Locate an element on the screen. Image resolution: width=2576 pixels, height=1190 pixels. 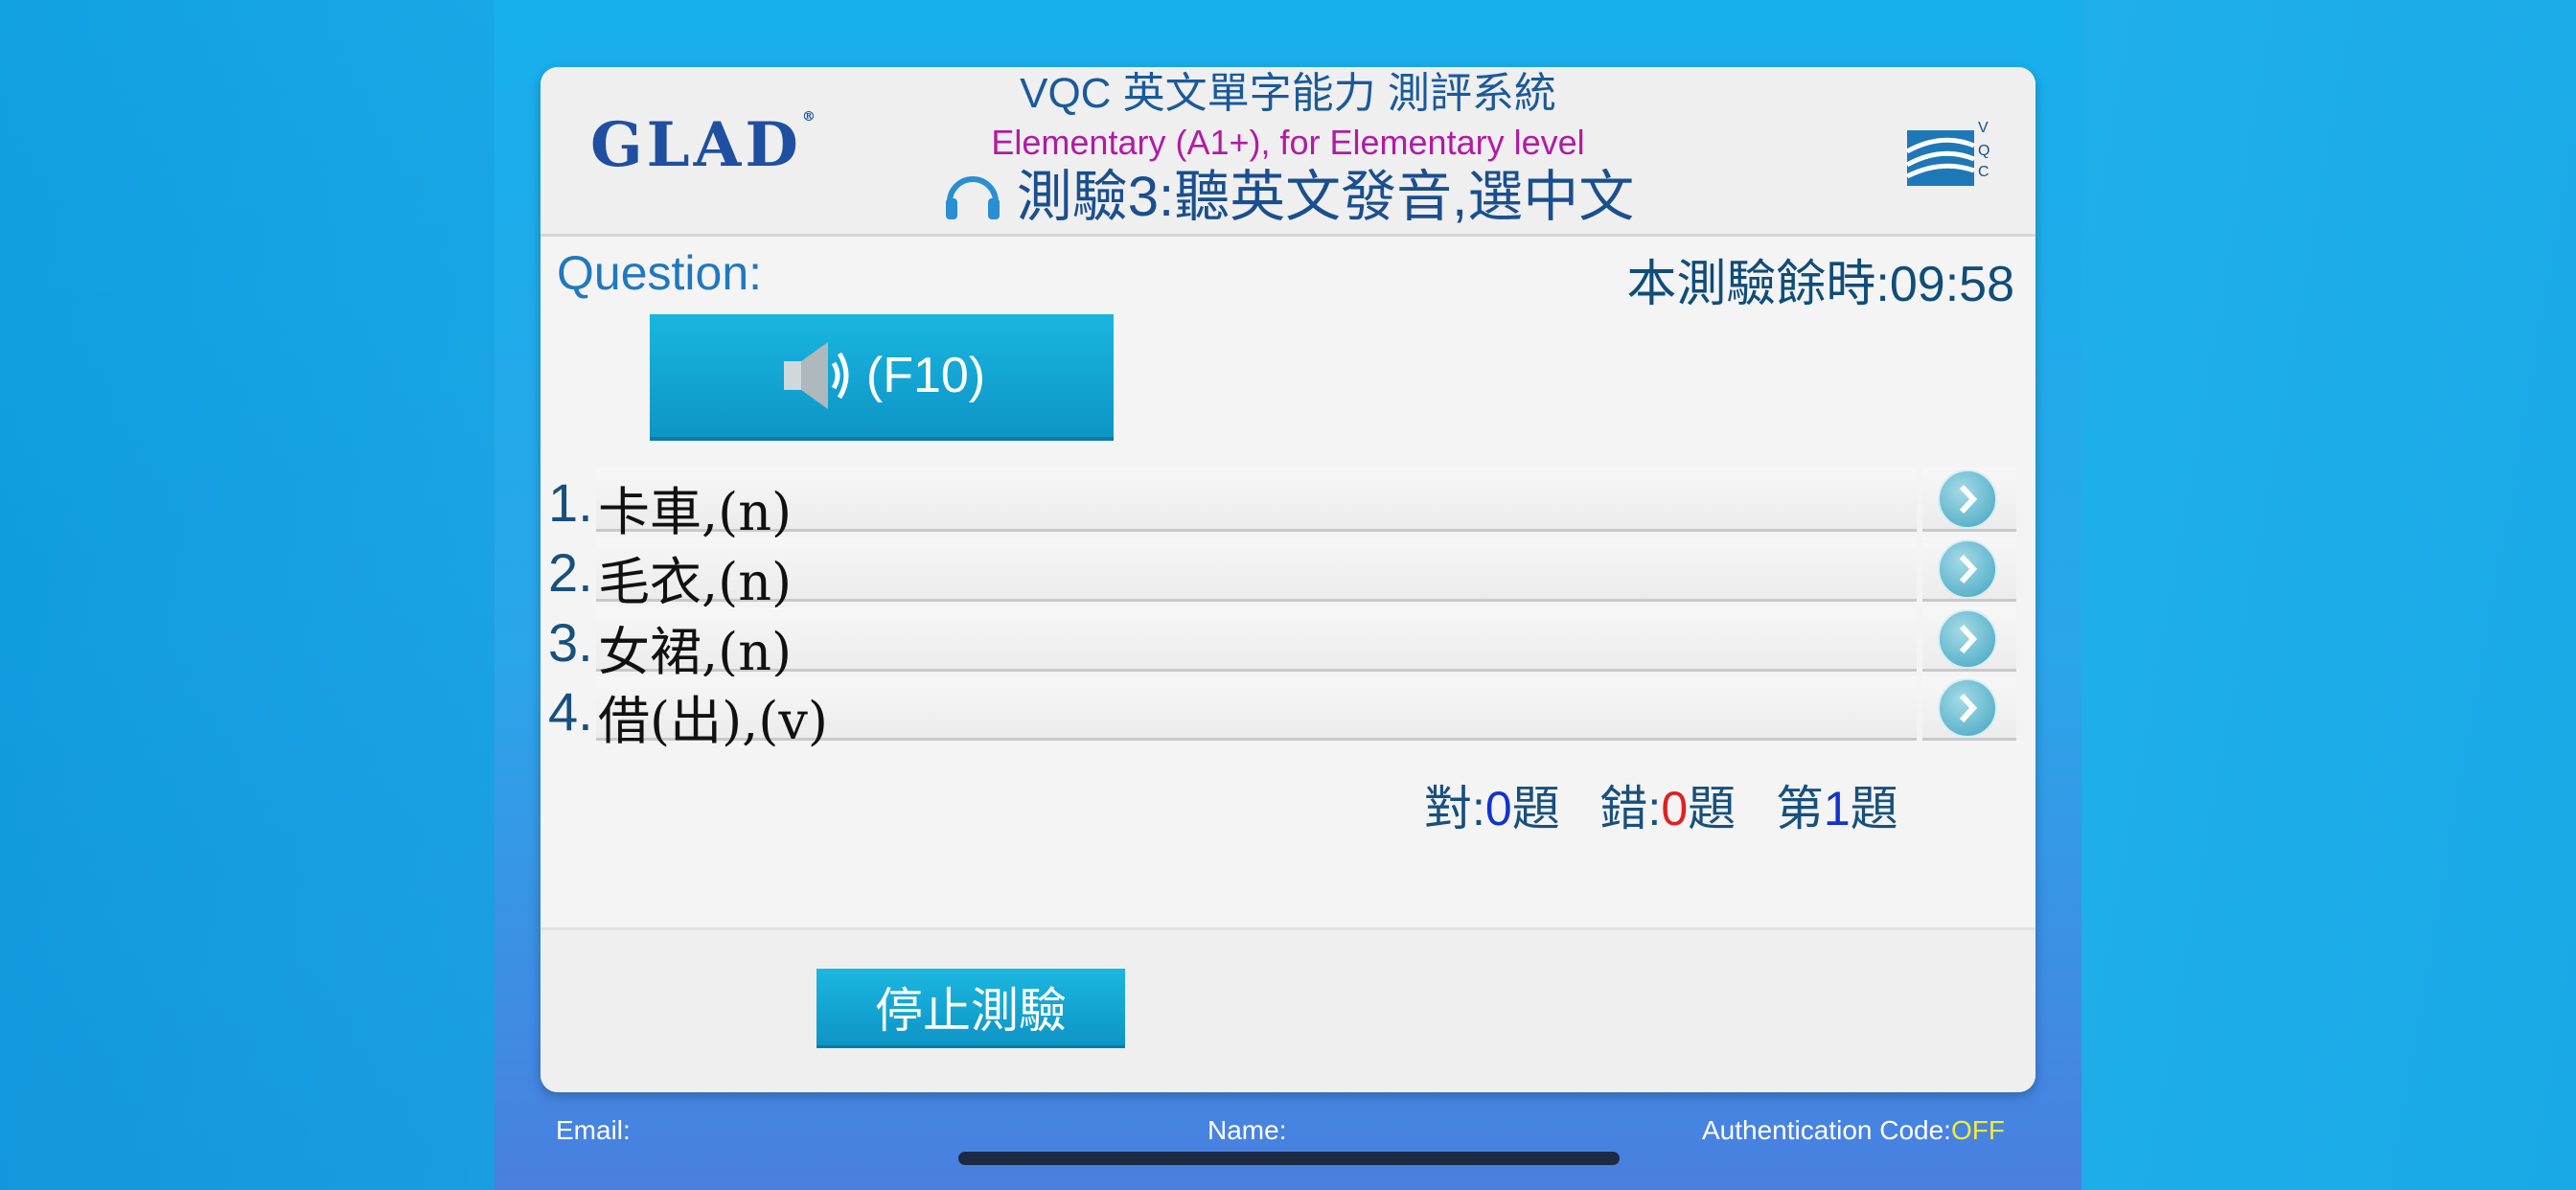
option-number: 2. is located at coordinates (571, 573).